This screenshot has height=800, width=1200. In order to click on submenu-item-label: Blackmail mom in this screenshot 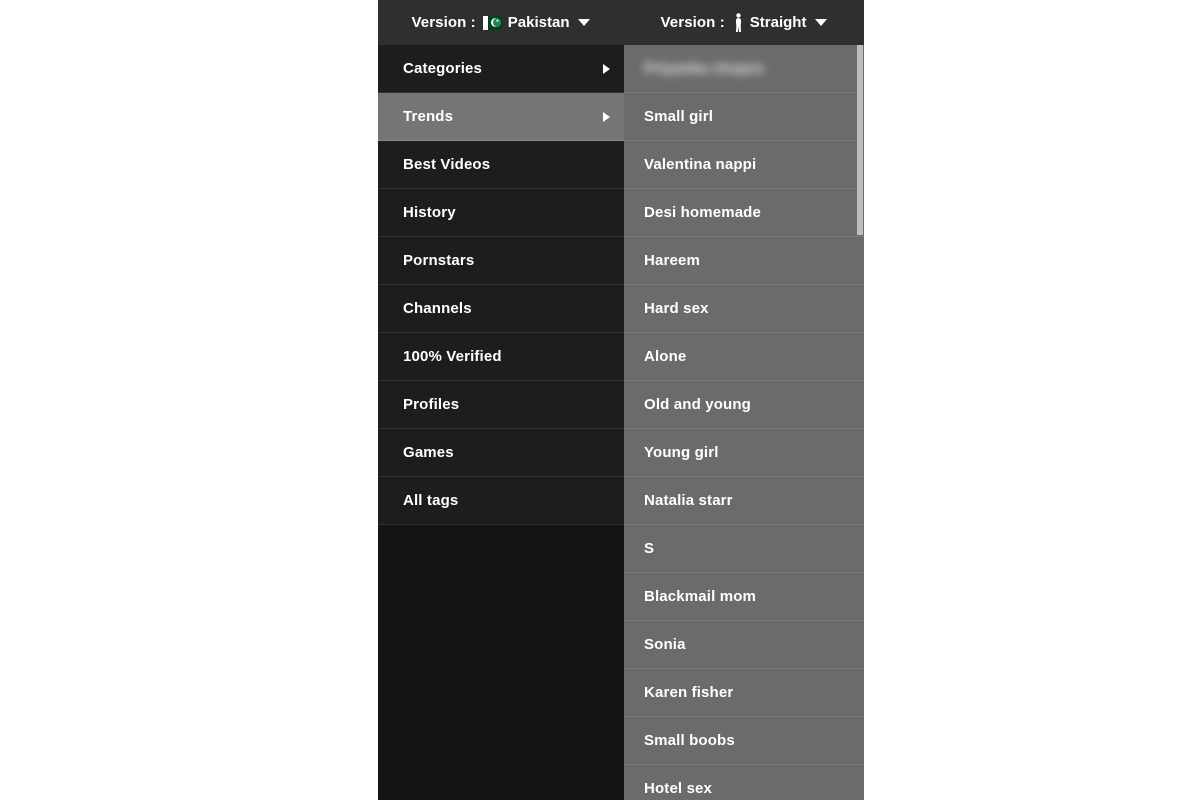, I will do `click(700, 596)`.